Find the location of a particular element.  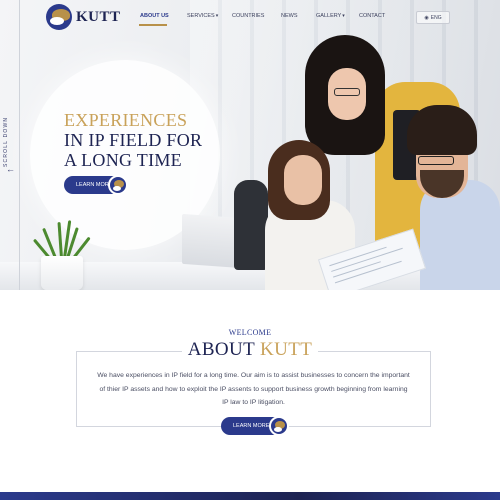

site-logo: KUTT is located at coordinates (83, 17).